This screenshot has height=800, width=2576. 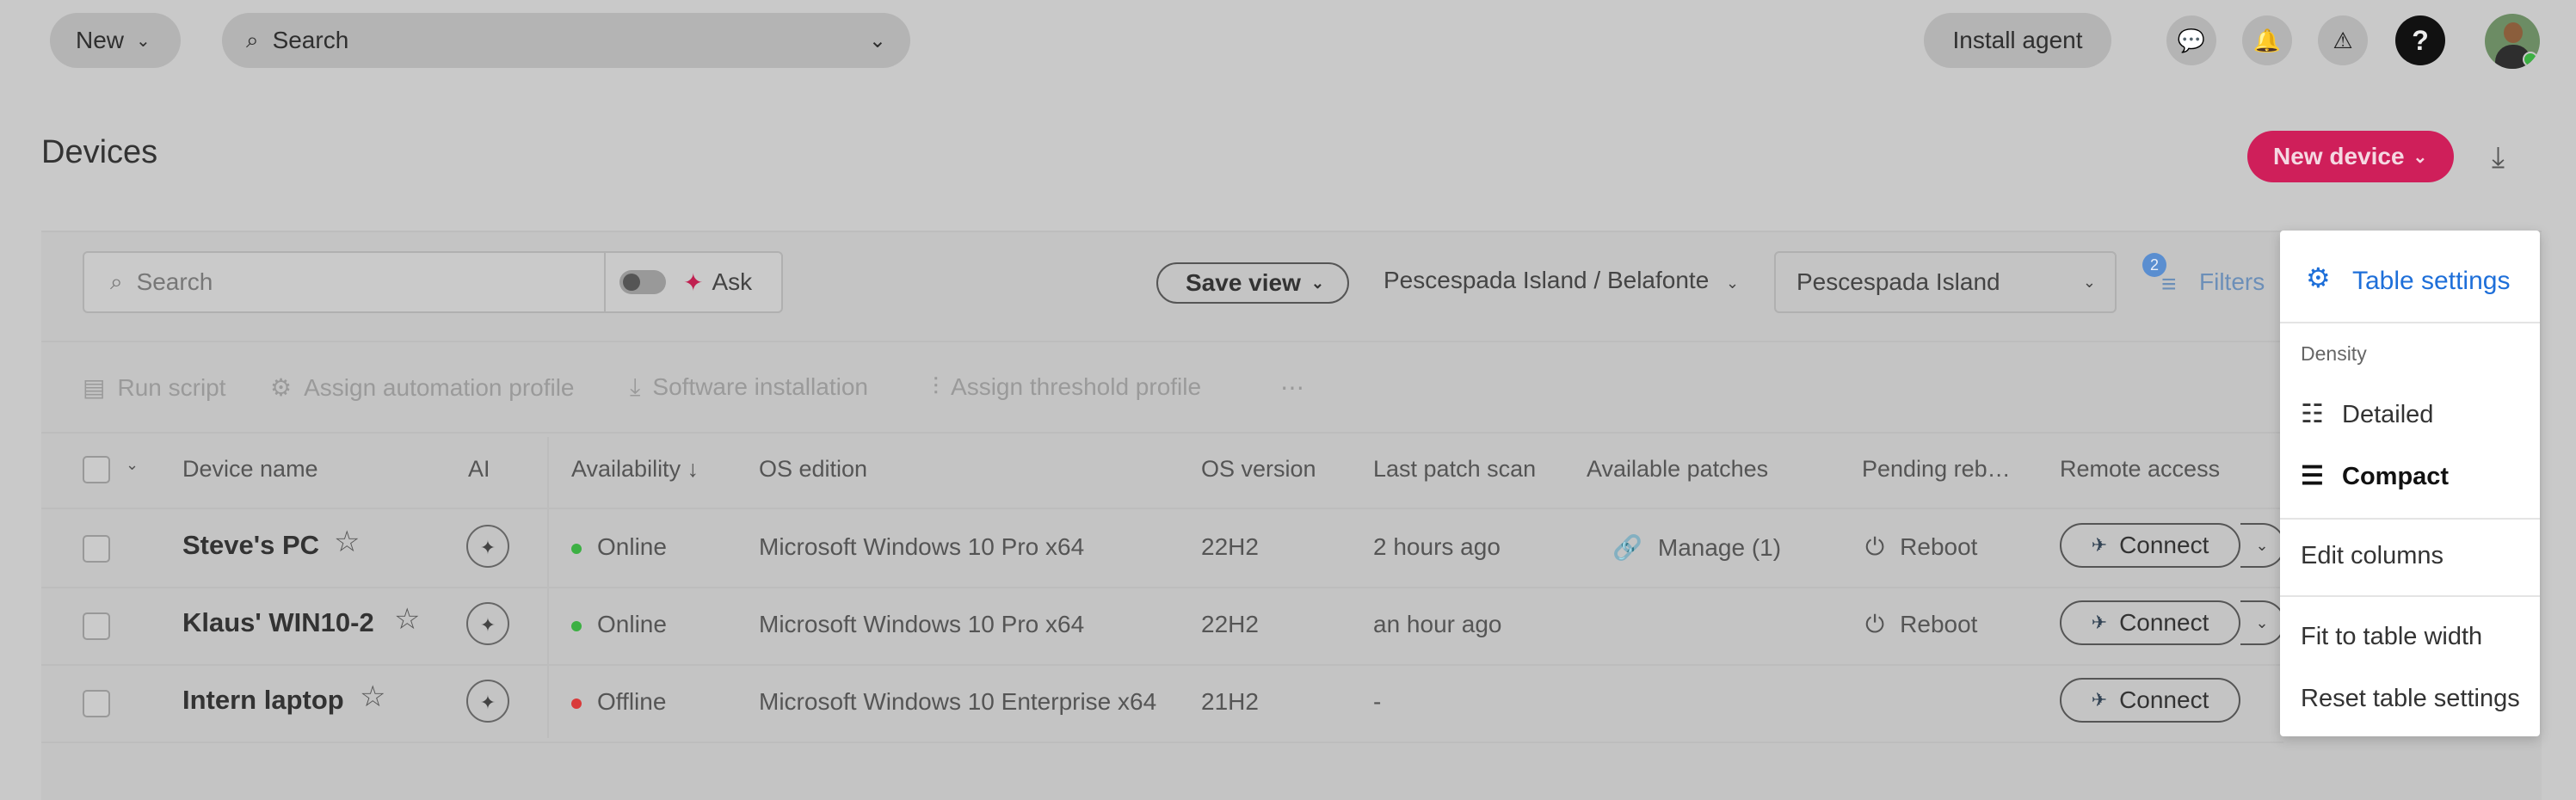 What do you see at coordinates (2420, 40) in the screenshot?
I see `help-icon: ?` at bounding box center [2420, 40].